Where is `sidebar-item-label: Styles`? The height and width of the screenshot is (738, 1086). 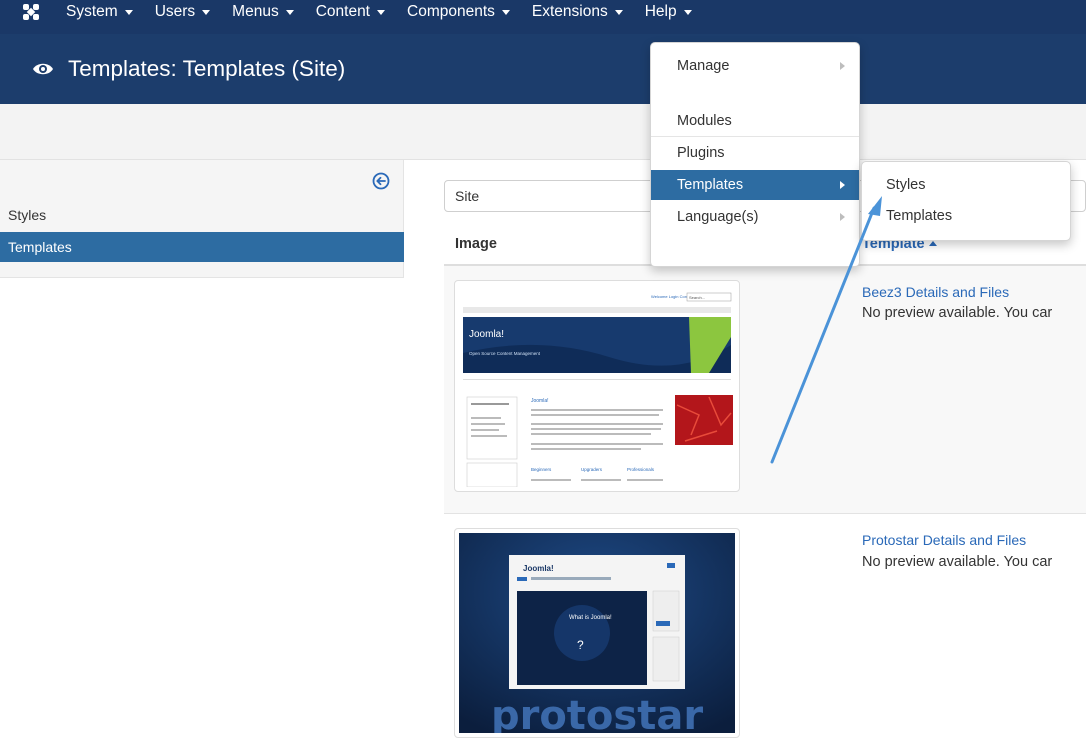 sidebar-item-label: Styles is located at coordinates (27, 215).